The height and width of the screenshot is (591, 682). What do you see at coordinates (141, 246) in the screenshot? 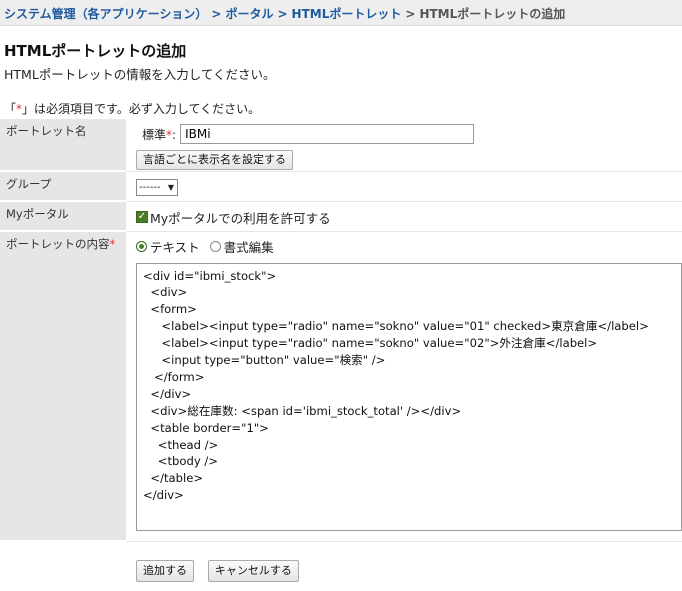
I see `radio-text` at bounding box center [141, 246].